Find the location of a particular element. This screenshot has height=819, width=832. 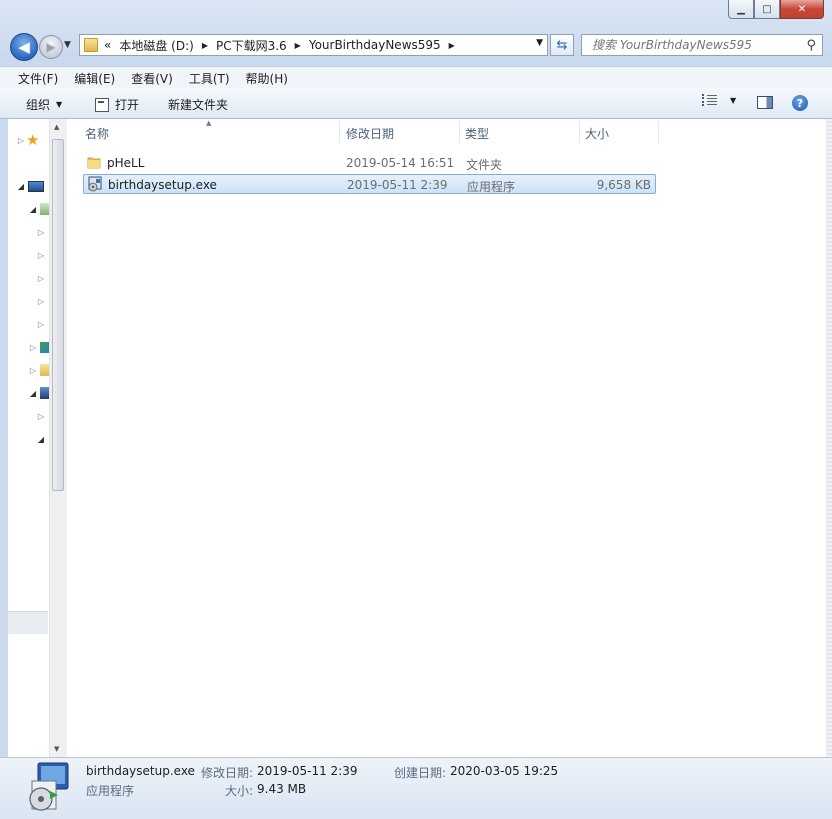

address-dropdown-icon: ▼ is located at coordinates (539, 43).